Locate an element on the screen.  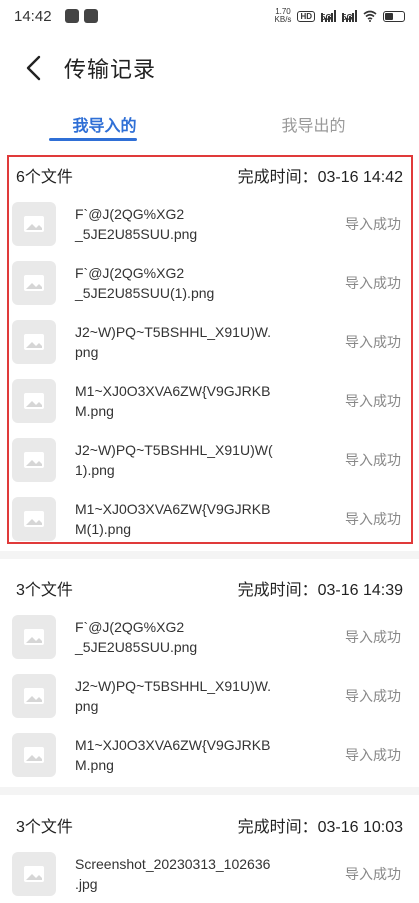
battery-icon is located at coordinates (394, 16).